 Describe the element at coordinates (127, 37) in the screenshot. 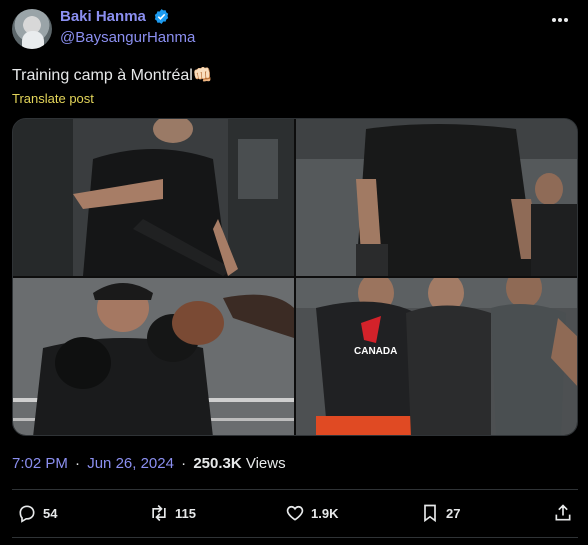

I see `handle: @BaysangurHanma` at that location.